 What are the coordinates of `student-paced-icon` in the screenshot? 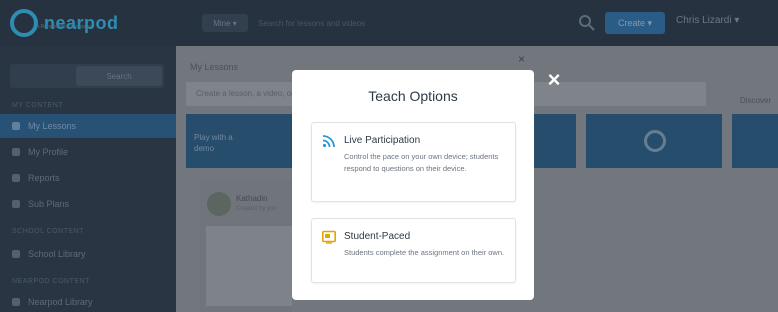 It's located at (329, 237).